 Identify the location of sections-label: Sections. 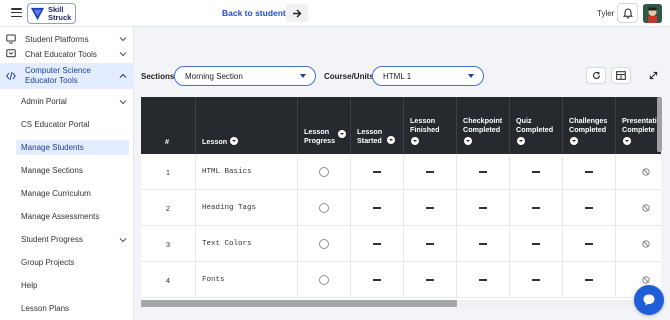
(158, 76).